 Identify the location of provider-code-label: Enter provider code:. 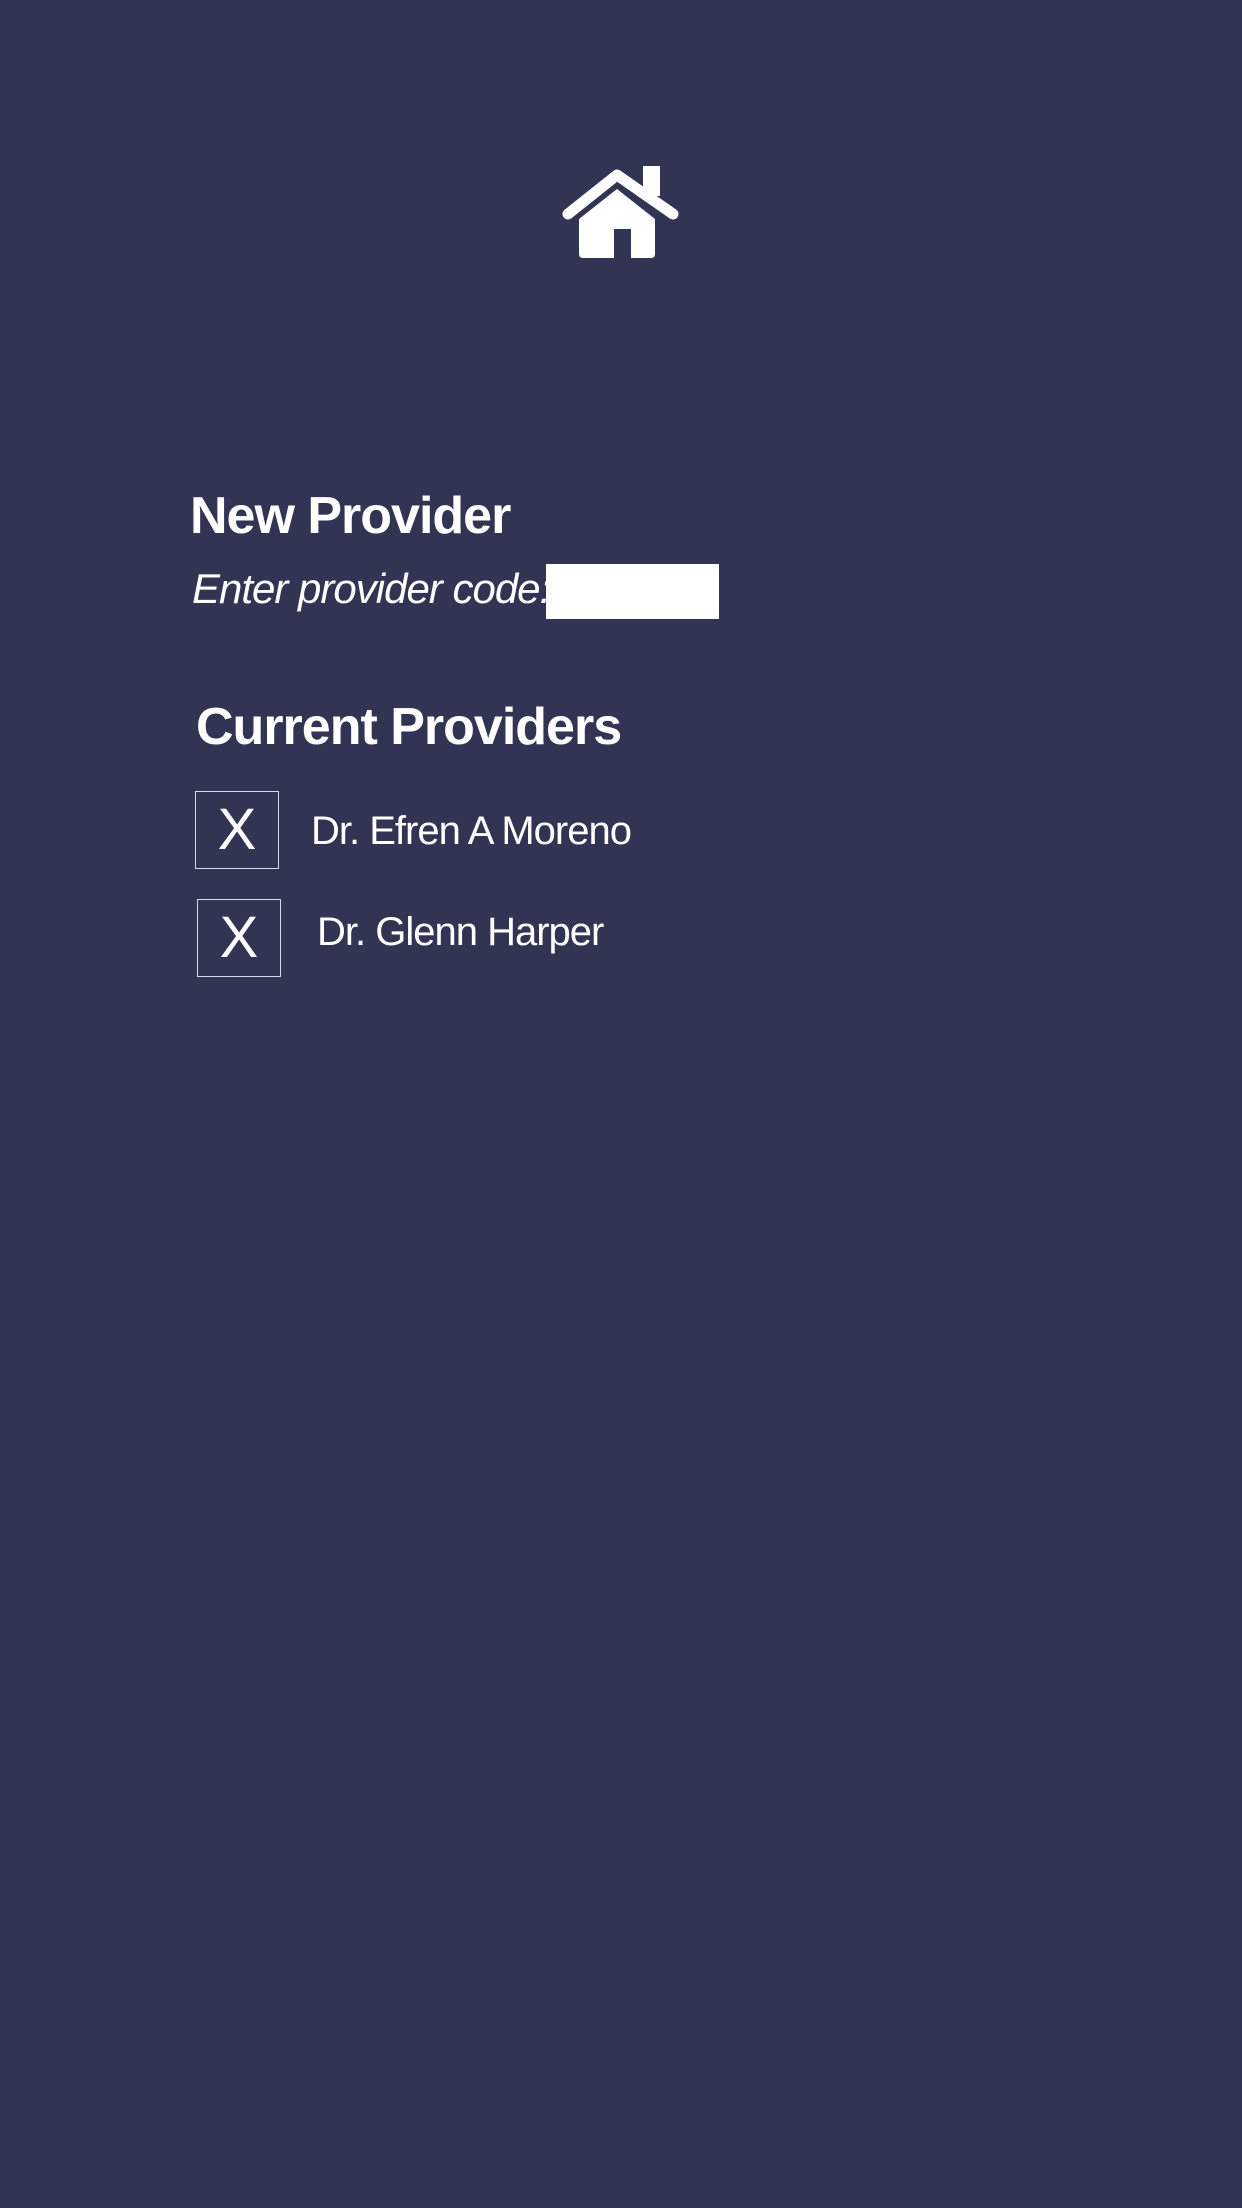
(371, 588).